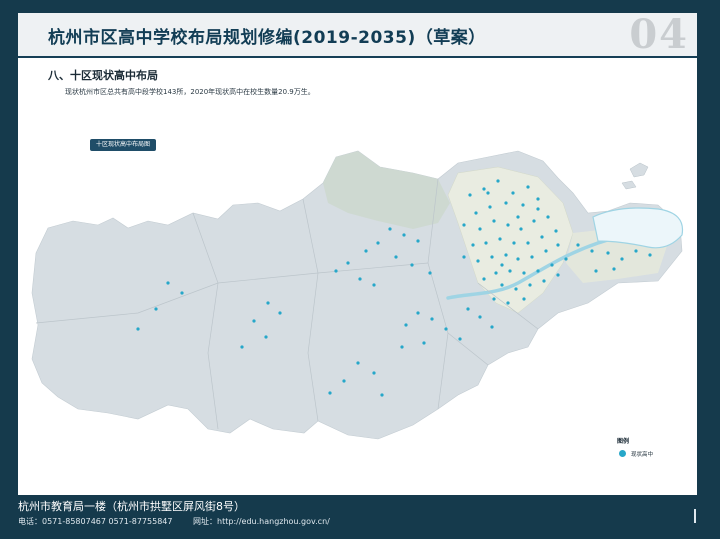 The image size is (720, 539). What do you see at coordinates (267, 38) in the screenshot?
I see `page-title: 杭州市区高中学校布局规划修编(2019-2035)（草案）` at bounding box center [267, 38].